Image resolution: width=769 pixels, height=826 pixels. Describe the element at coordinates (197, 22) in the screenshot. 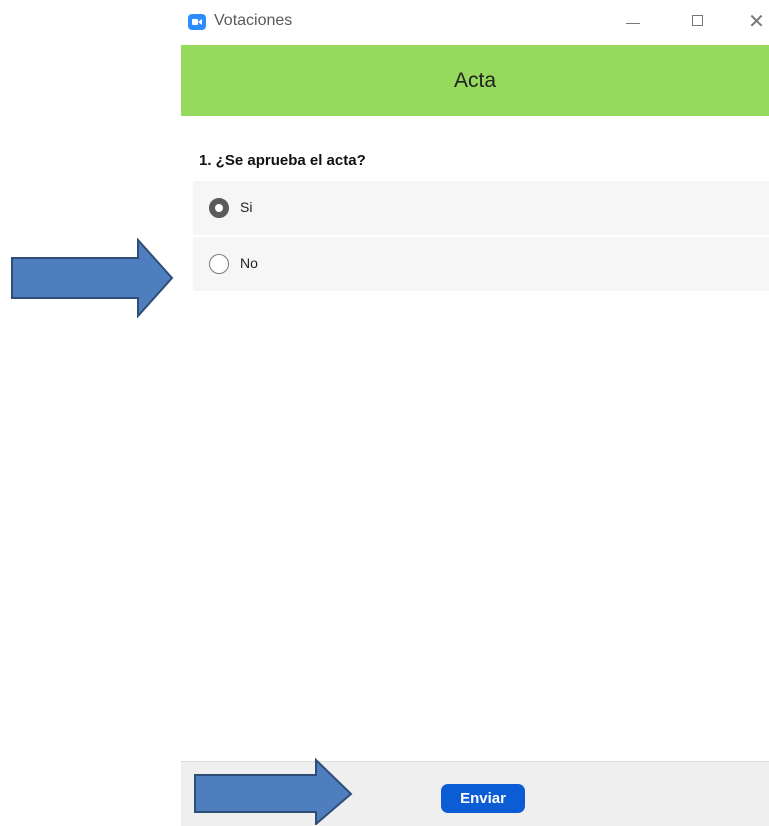

I see `zoom-app-icon` at that location.